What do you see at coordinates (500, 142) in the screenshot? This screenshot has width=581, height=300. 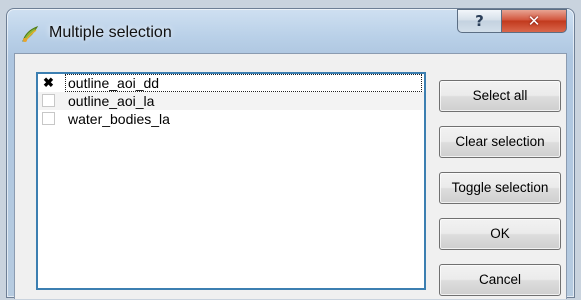 I see `clear-selection-button: Clear selection` at bounding box center [500, 142].